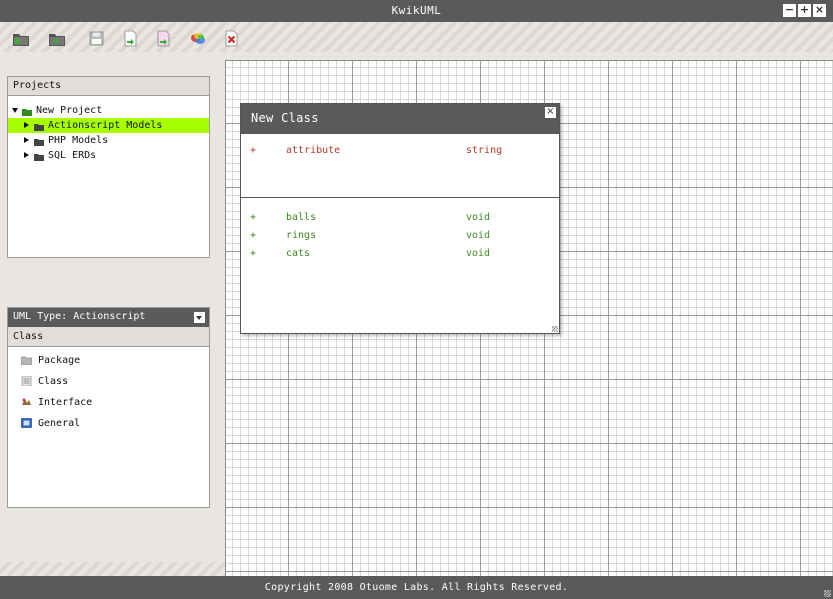  Describe the element at coordinates (301, 218) in the screenshot. I see `member-name: balls` at that location.